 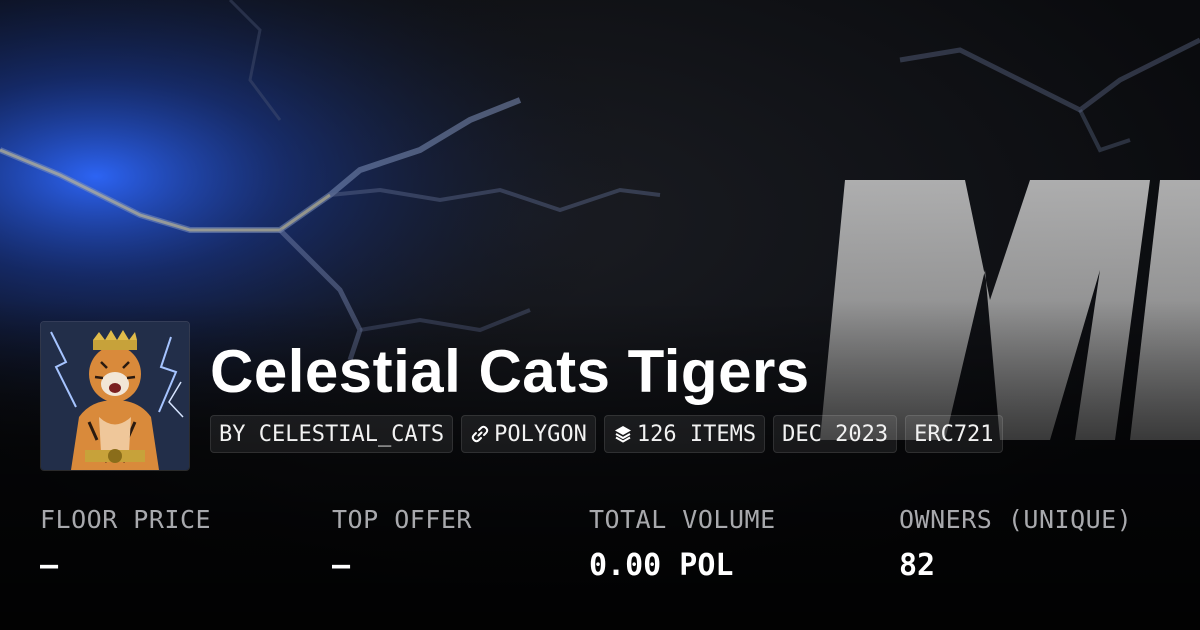 I want to click on collection-title: Celestial Cats Tigers, so click(x=510, y=371).